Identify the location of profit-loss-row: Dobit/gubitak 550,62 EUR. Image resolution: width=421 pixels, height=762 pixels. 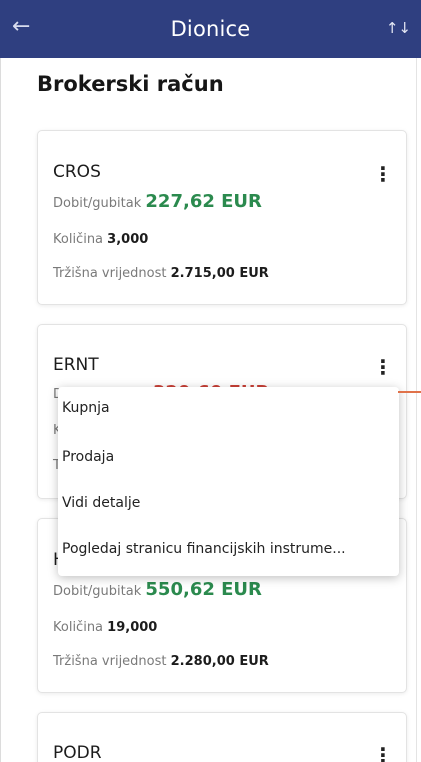
(157, 589).